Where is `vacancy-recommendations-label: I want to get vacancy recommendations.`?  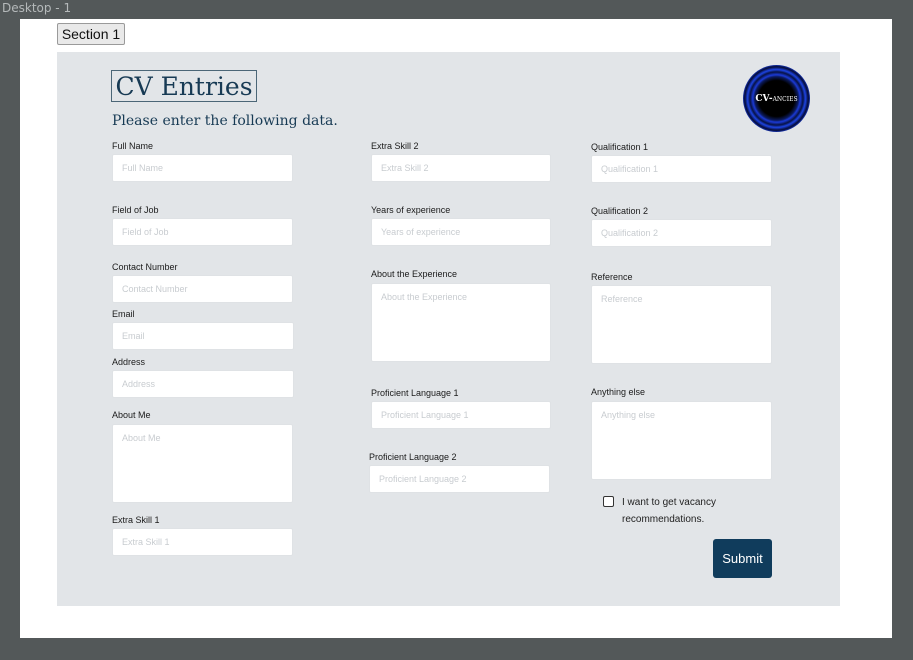 vacancy-recommendations-label: I want to get vacancy recommendations. is located at coordinates (669, 511).